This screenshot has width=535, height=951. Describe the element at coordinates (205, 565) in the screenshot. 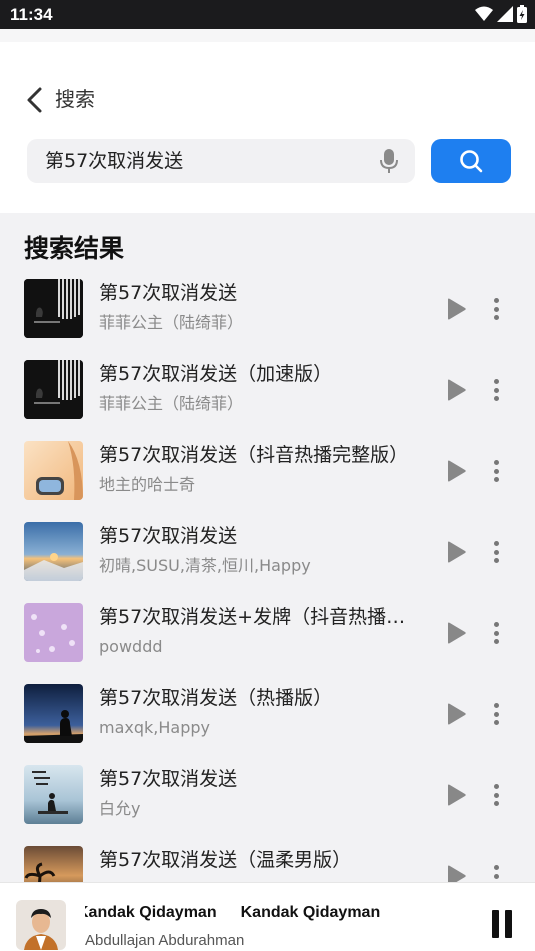

I see `song-artist: 初晴,SUSU,清茶,恒川,Happy` at that location.